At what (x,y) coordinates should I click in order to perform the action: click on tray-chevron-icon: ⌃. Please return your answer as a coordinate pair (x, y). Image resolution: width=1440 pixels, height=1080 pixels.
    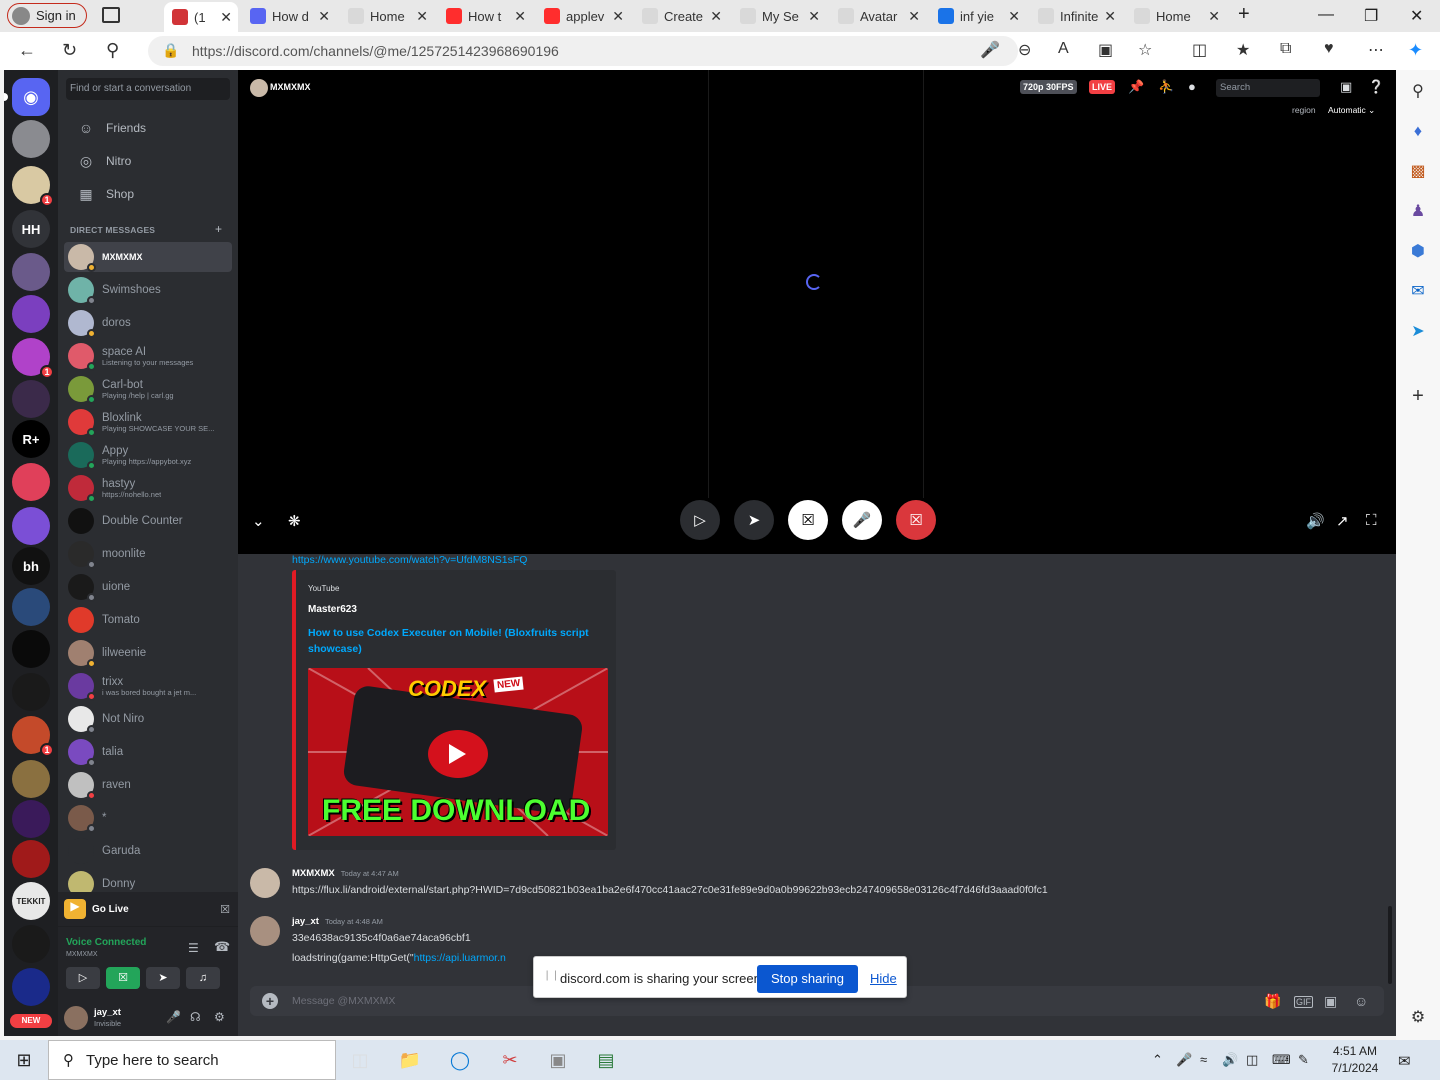
    Looking at the image, I should click on (1157, 1060).